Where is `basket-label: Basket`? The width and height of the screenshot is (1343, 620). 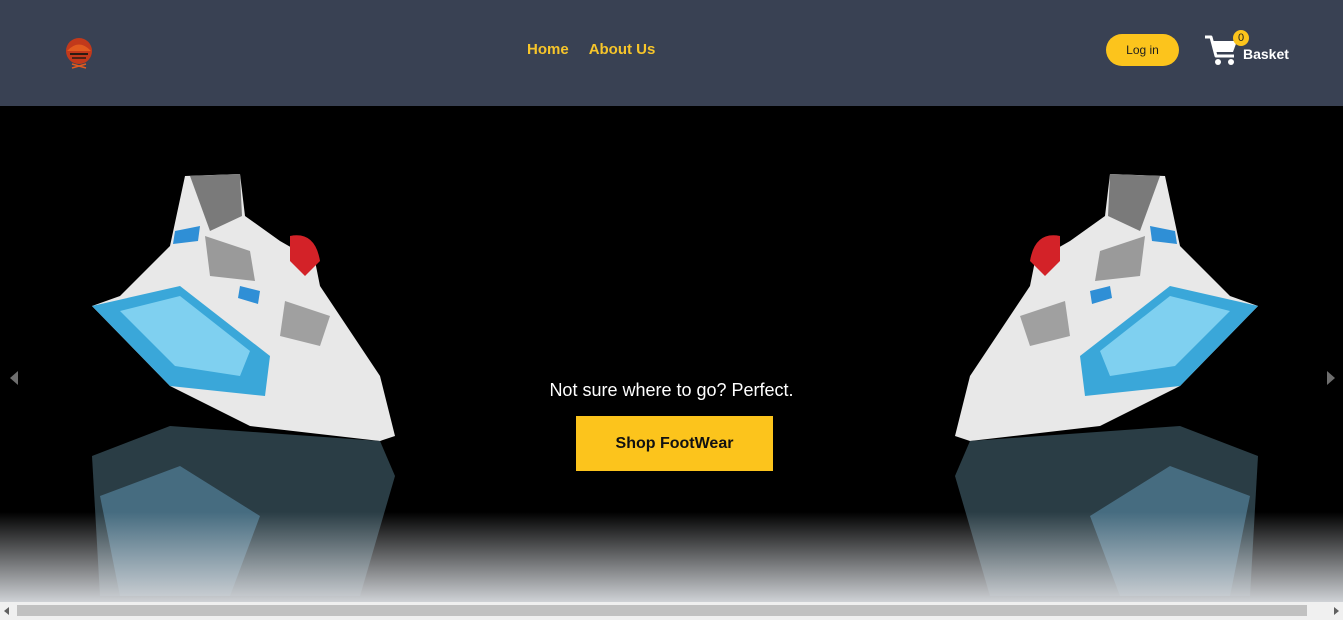
basket-label: Basket is located at coordinates (1266, 54).